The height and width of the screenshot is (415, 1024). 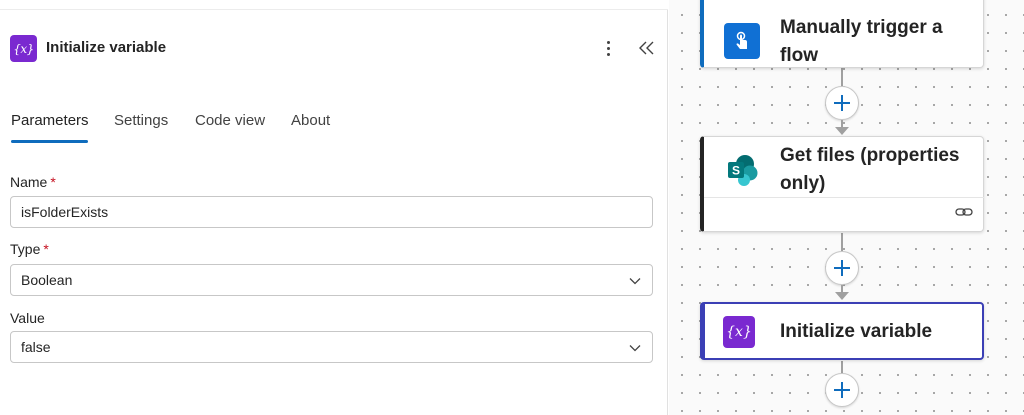 I want to click on card-title: Initialize variable, so click(x=856, y=331).